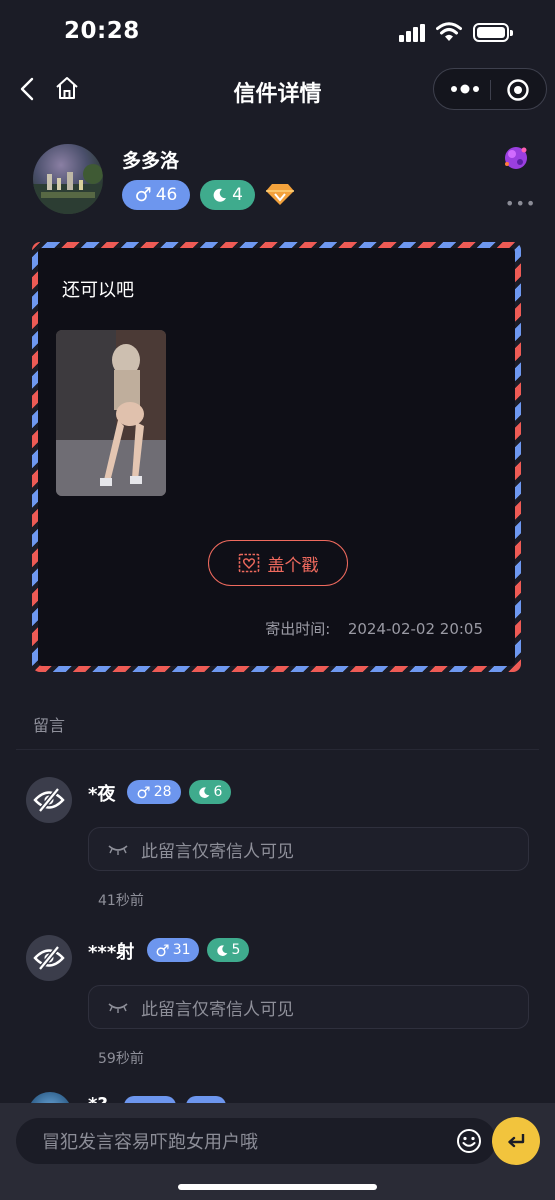 This screenshot has height=1200, width=555. Describe the element at coordinates (516, 158) in the screenshot. I see `planet-icon` at that location.